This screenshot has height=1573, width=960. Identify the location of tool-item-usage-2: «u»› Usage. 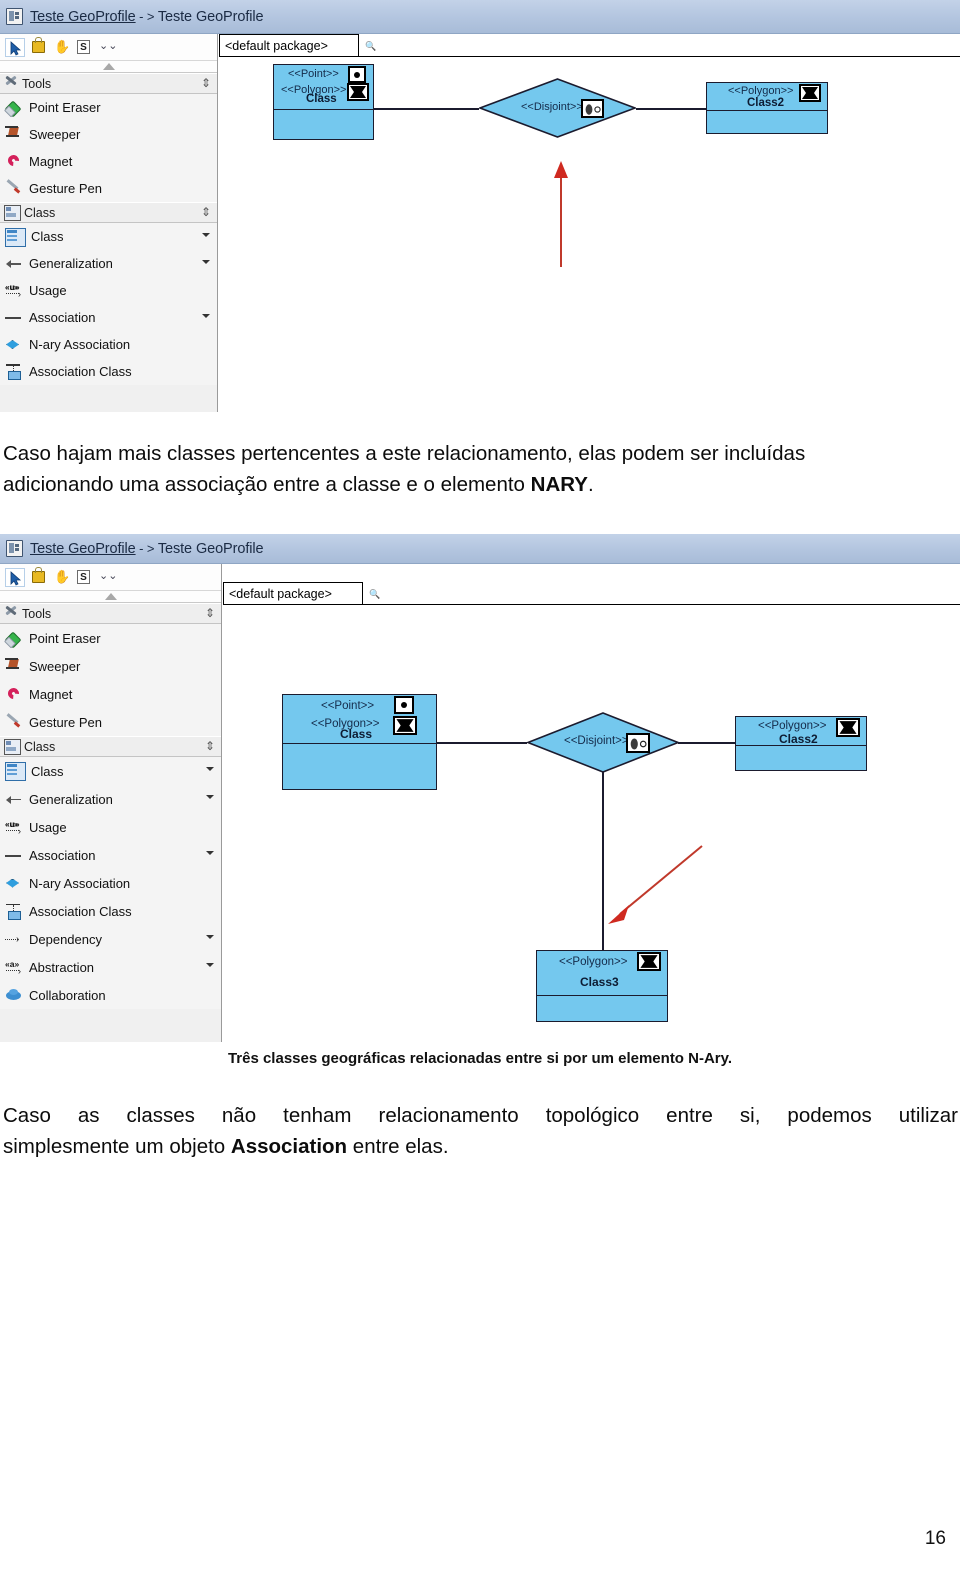
(110, 827).